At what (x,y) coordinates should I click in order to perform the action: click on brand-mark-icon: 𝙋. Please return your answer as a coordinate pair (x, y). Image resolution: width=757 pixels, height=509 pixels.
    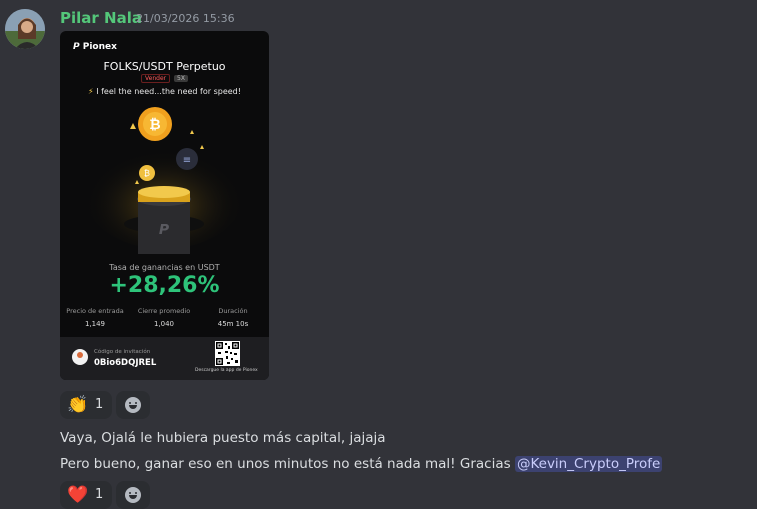
    Looking at the image, I should click on (76, 47).